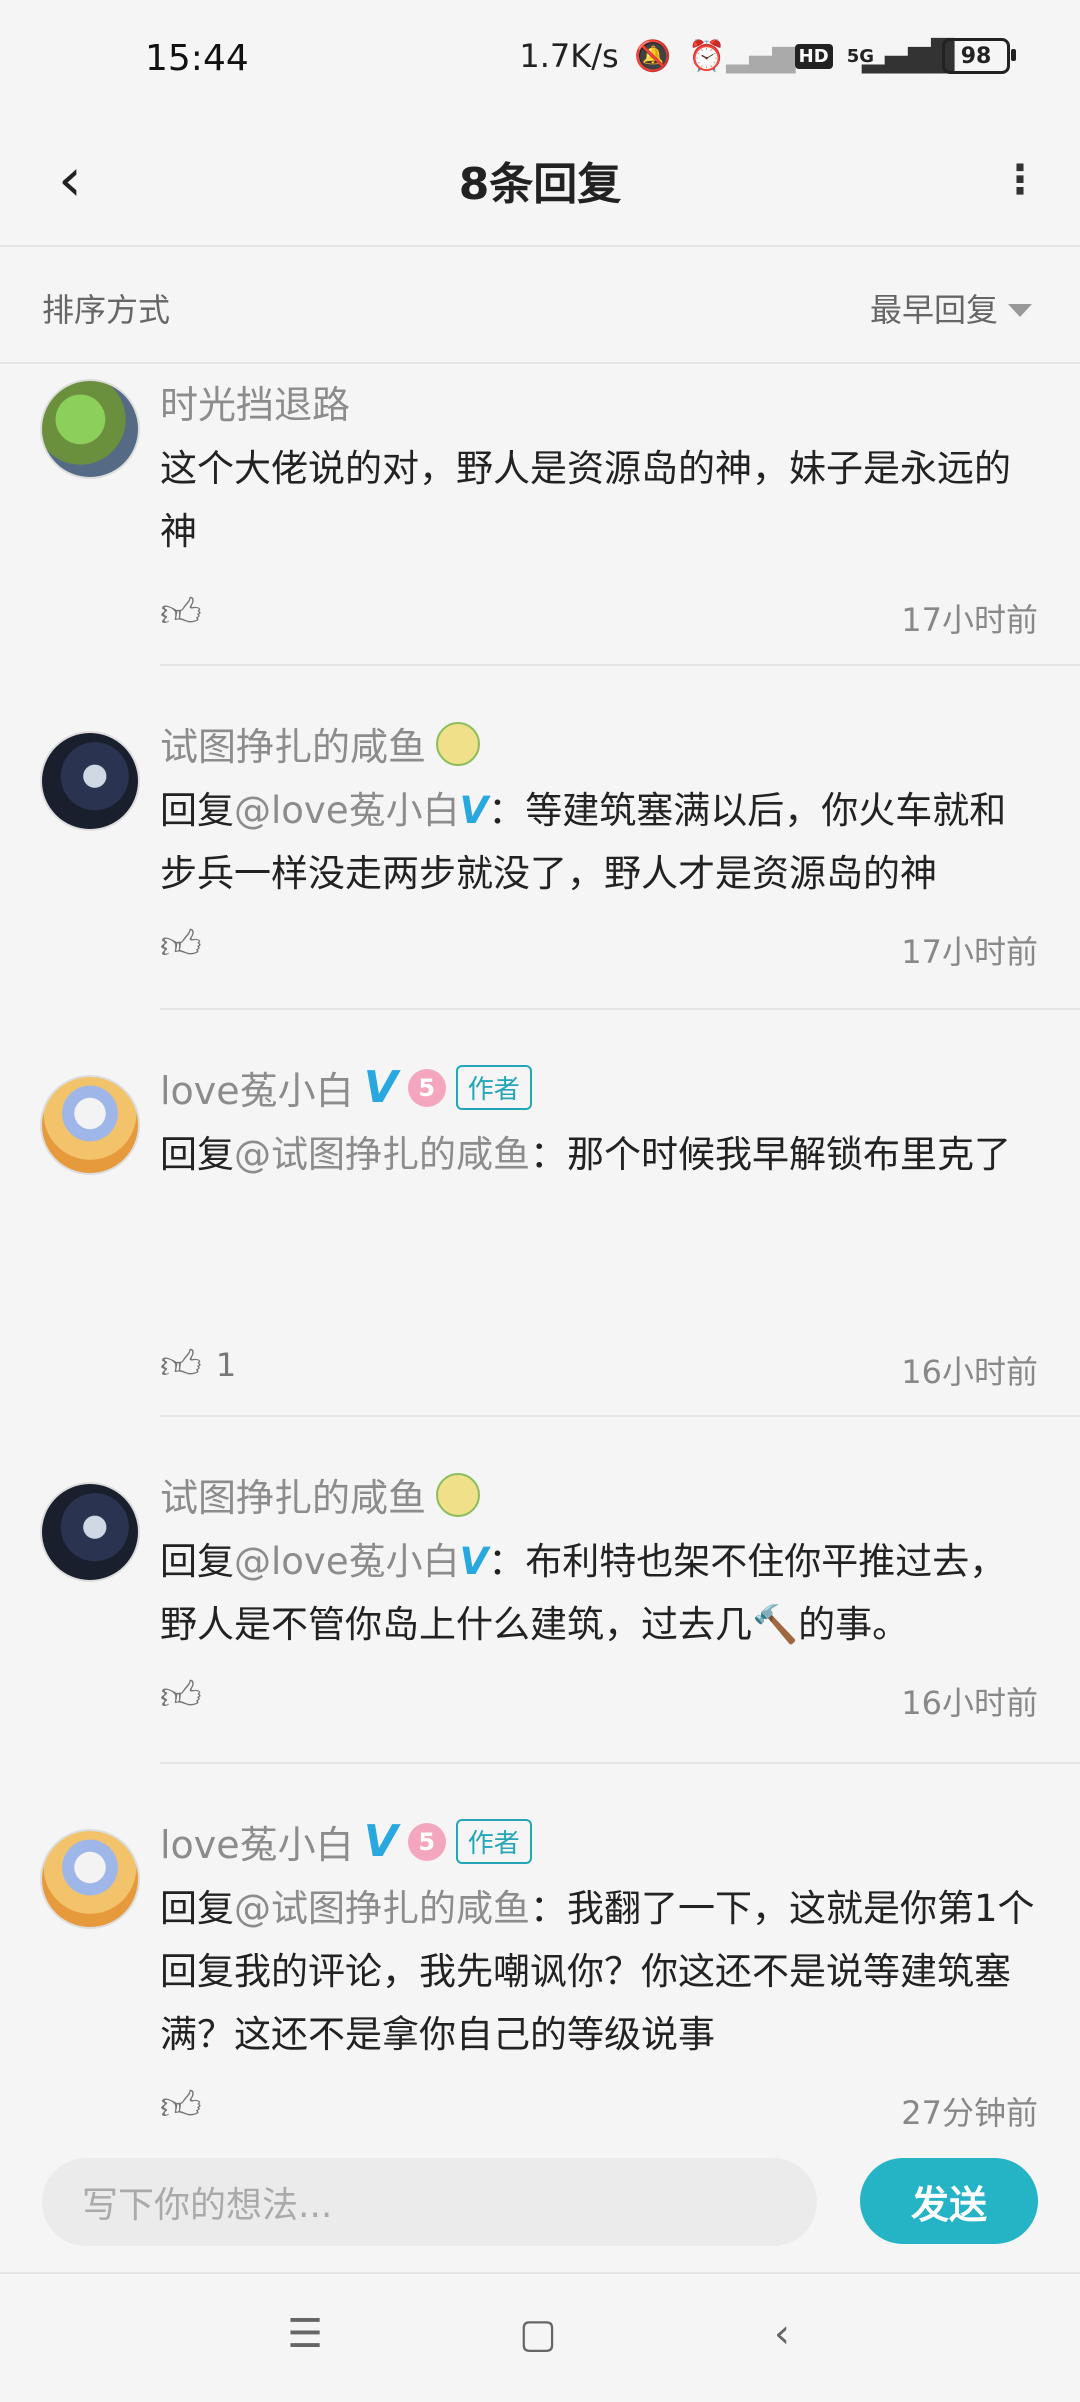 This screenshot has width=1080, height=2402. What do you see at coordinates (770, 1154) in the screenshot?
I see `comment-body: ：那个时候我早解锁布里克了` at bounding box center [770, 1154].